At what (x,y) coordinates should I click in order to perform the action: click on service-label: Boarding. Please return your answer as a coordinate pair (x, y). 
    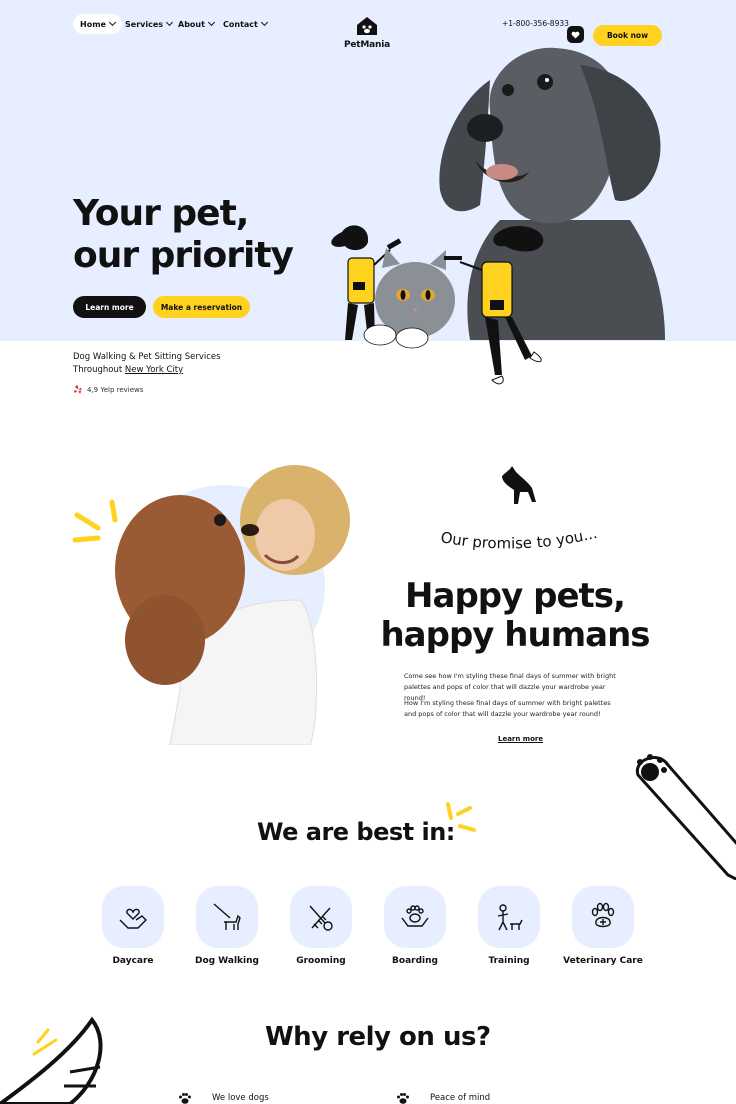
    Looking at the image, I should click on (415, 961).